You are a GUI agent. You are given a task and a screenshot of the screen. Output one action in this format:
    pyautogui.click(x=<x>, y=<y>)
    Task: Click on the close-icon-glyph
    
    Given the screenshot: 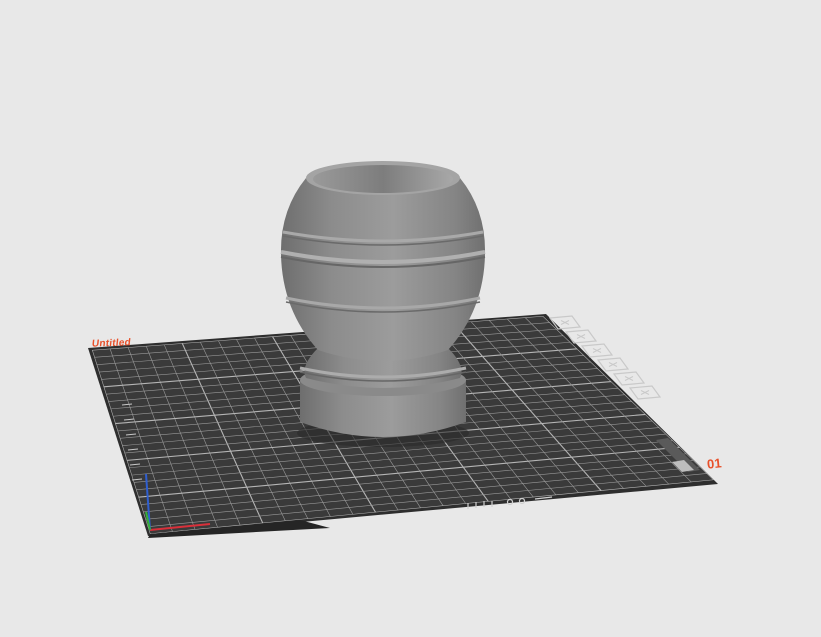 What is the action you would take?
    pyautogui.click(x=565, y=322)
    